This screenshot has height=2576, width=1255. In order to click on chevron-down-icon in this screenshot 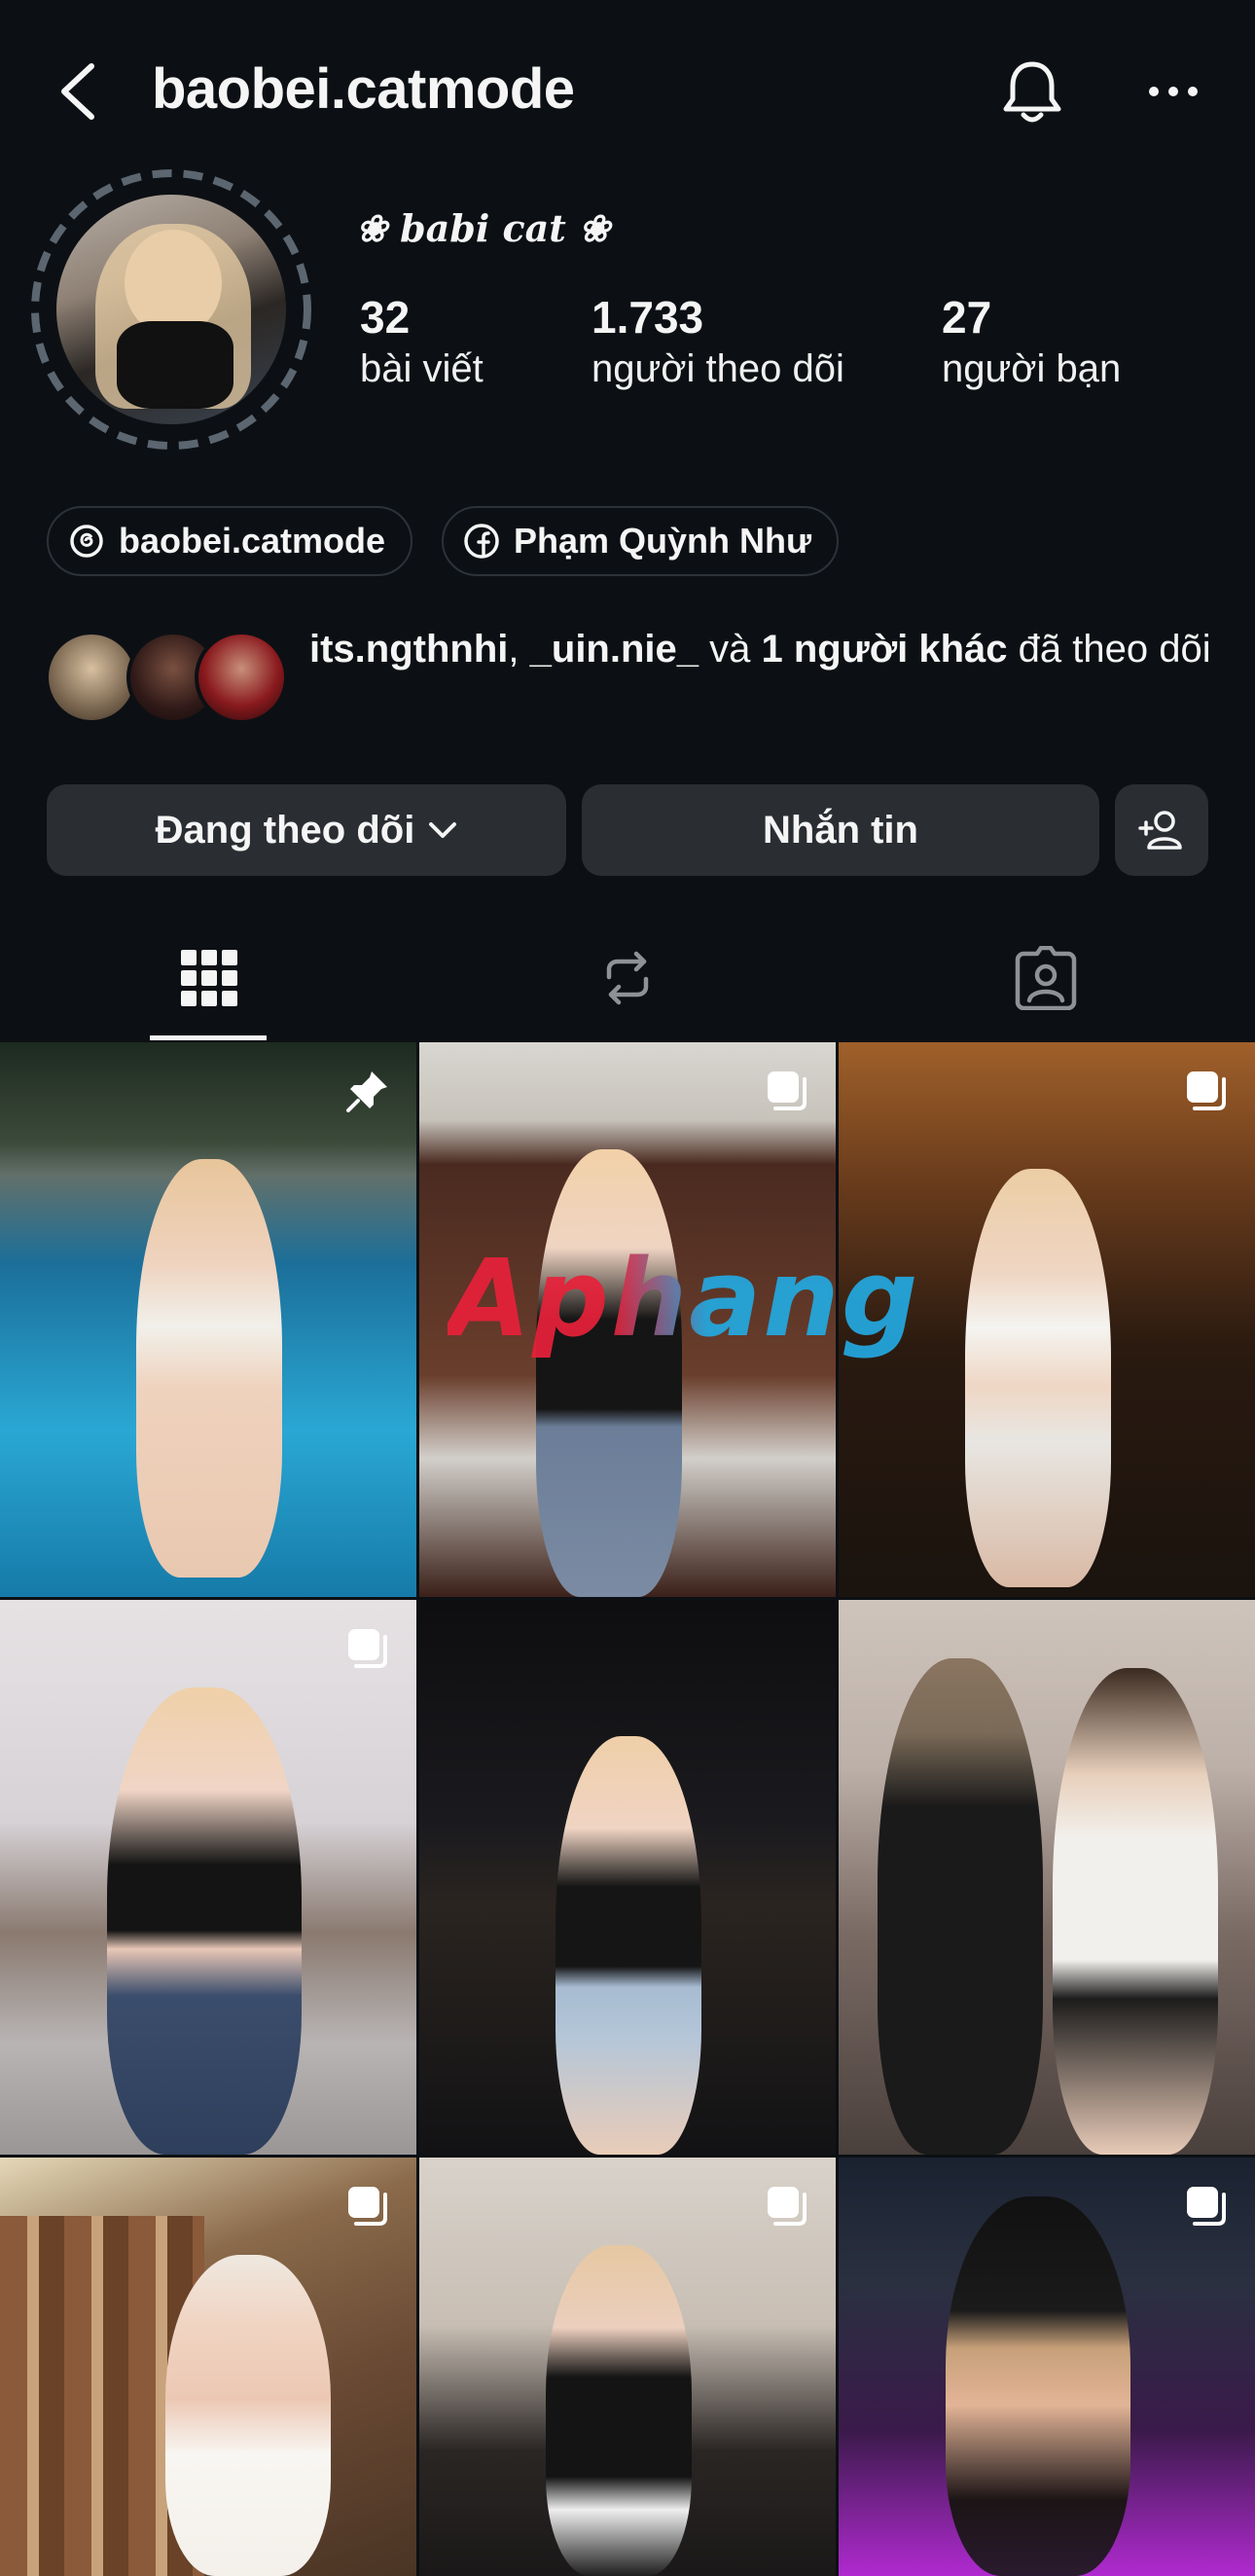, I will do `click(443, 830)`.